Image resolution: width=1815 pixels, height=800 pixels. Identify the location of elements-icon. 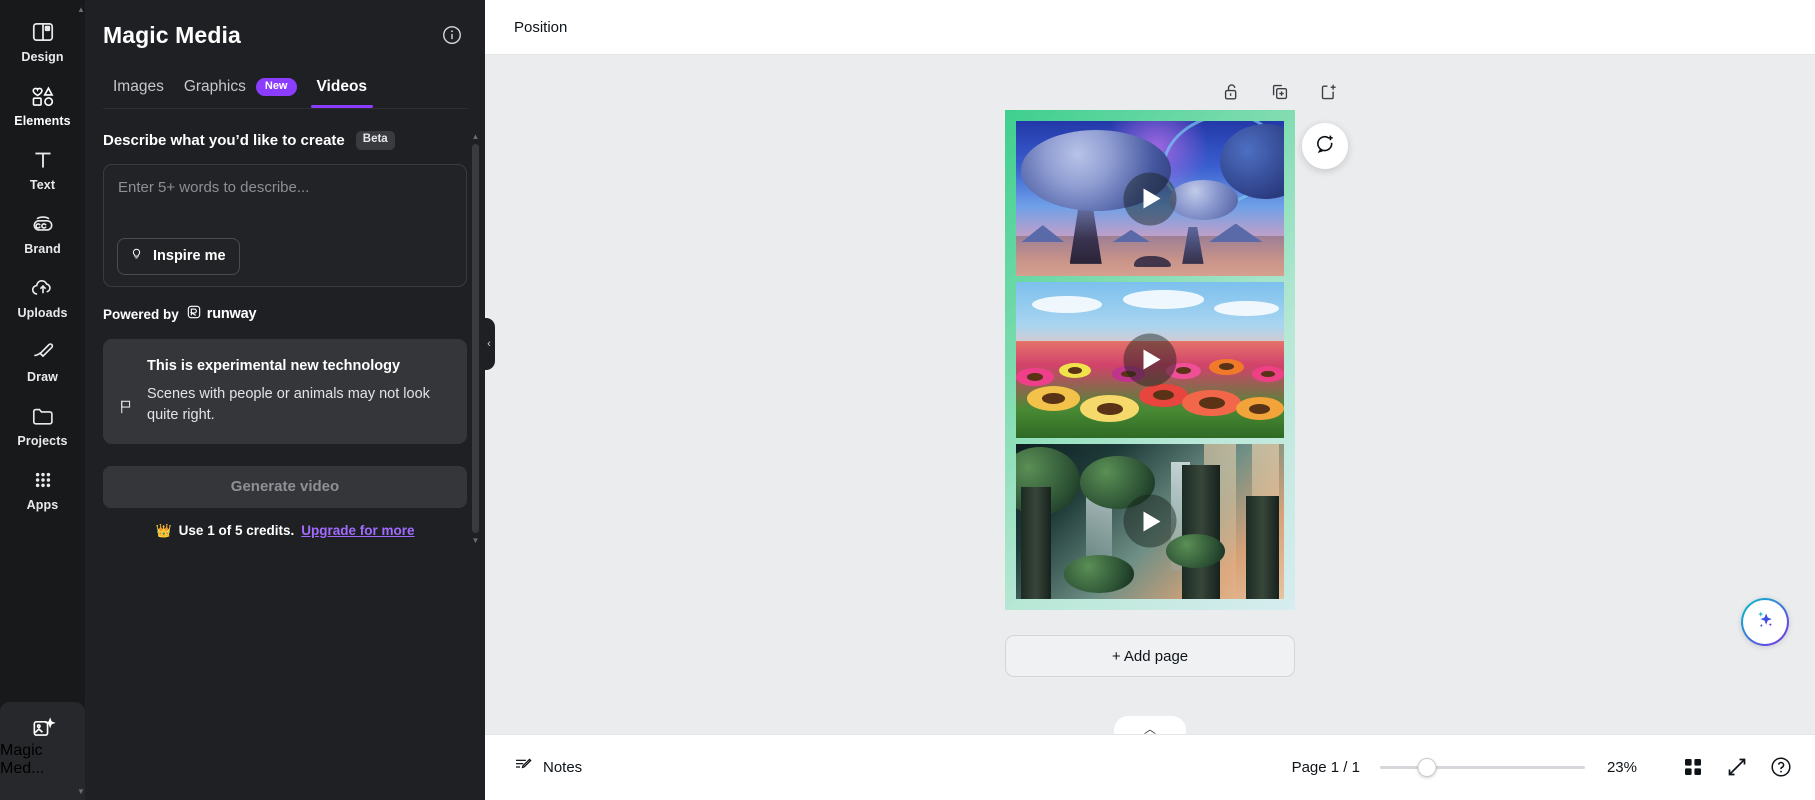
(43, 96).